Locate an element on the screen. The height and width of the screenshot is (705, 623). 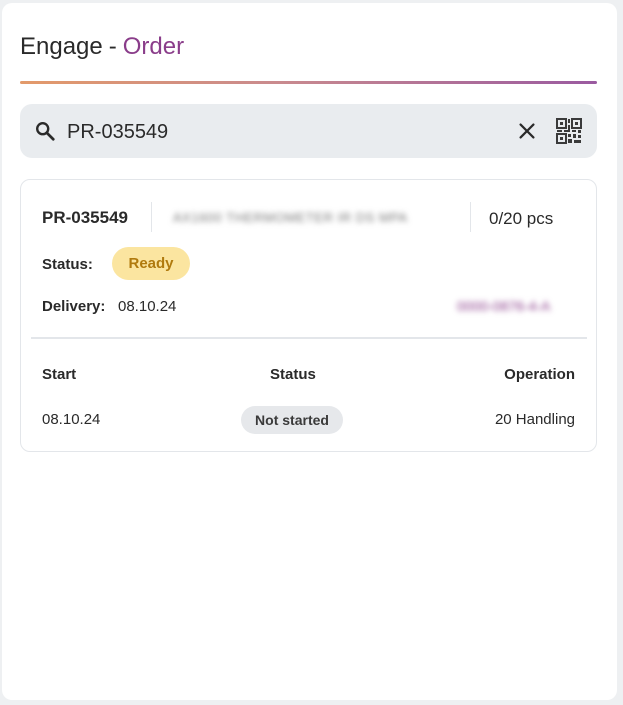
operation-start-date: 08.10.24 is located at coordinates (71, 419).